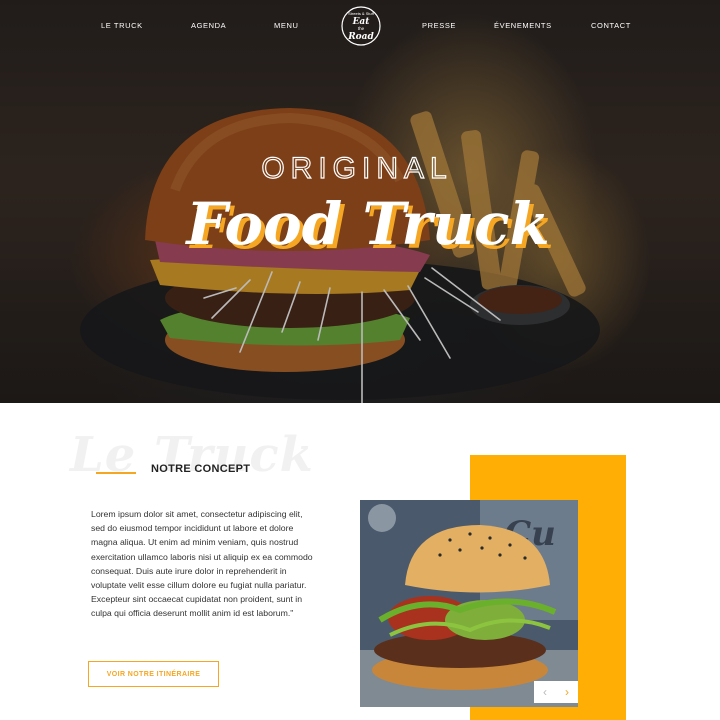 This screenshot has width=720, height=720. What do you see at coordinates (286, 25) in the screenshot?
I see `nav-item-menu: MENU` at bounding box center [286, 25].